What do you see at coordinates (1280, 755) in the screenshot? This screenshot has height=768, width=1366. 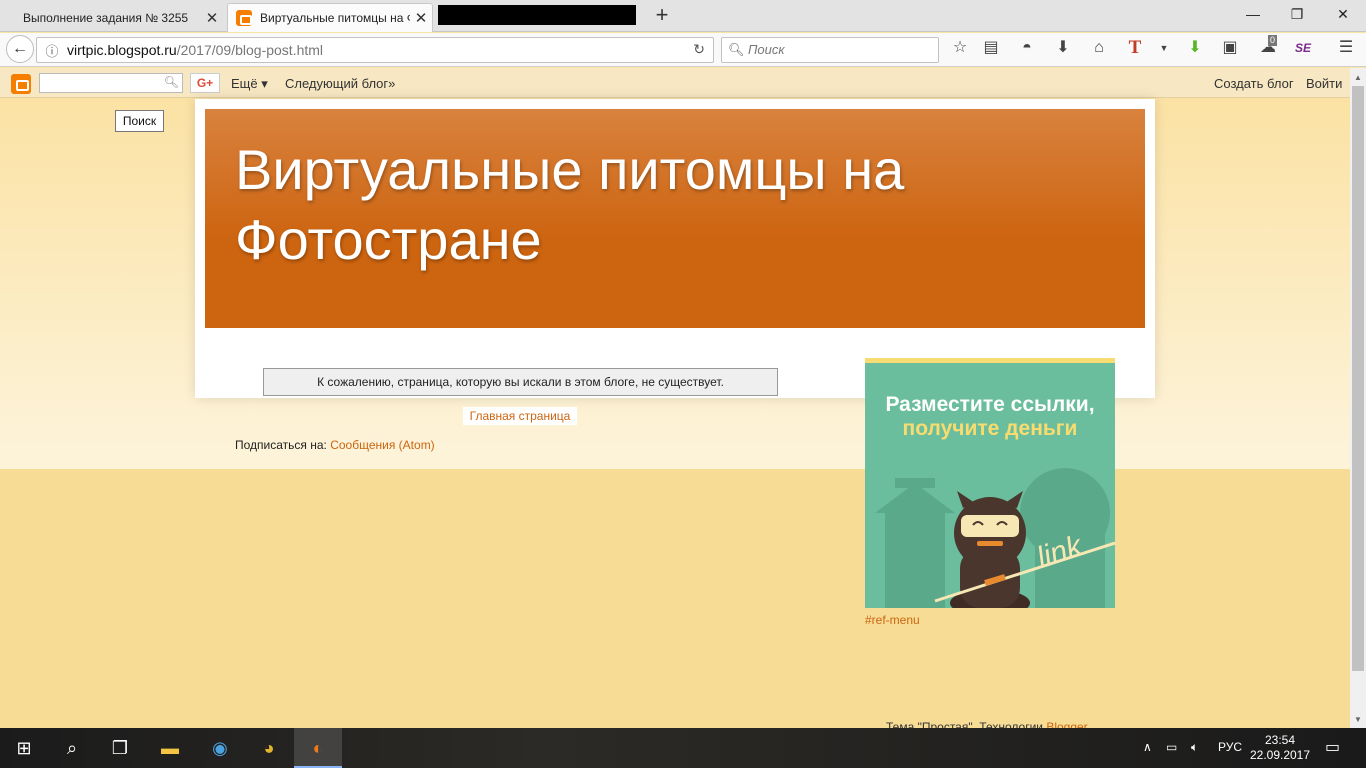 I see `clock-date: 22.09.2017` at bounding box center [1280, 755].